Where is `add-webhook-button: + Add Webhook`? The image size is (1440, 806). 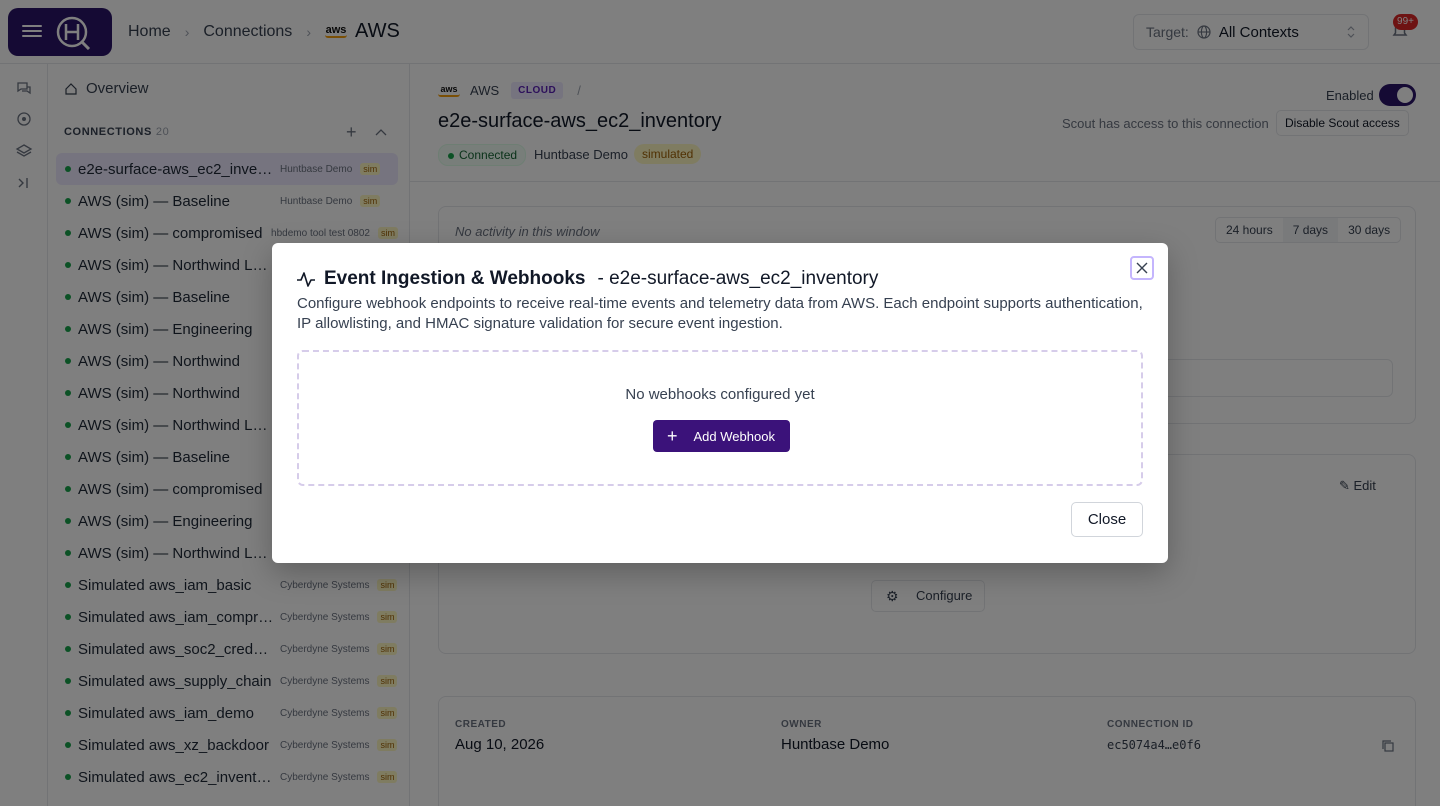 add-webhook-button: + Add Webhook is located at coordinates (721, 436).